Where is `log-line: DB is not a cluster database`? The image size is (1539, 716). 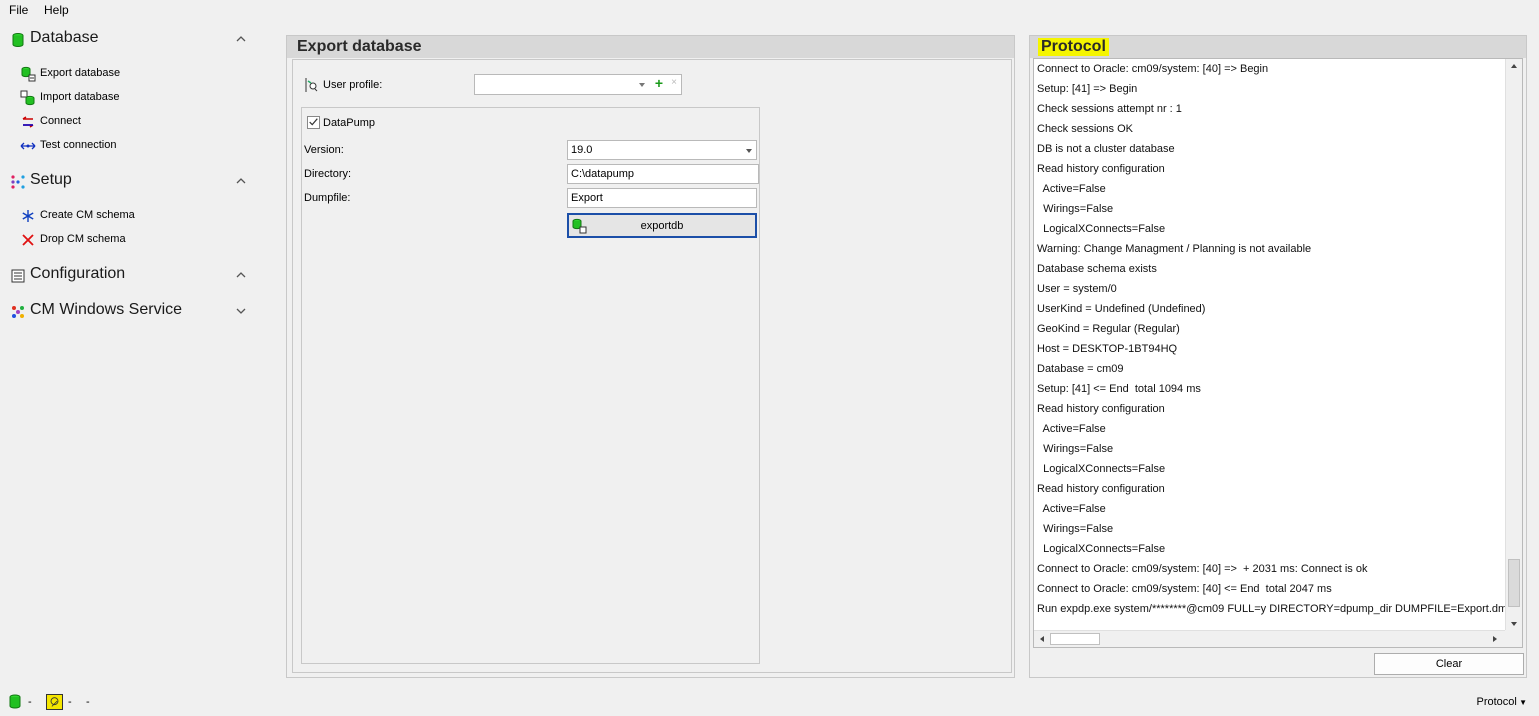
log-line: DB is not a cluster database is located at coordinates (1106, 149).